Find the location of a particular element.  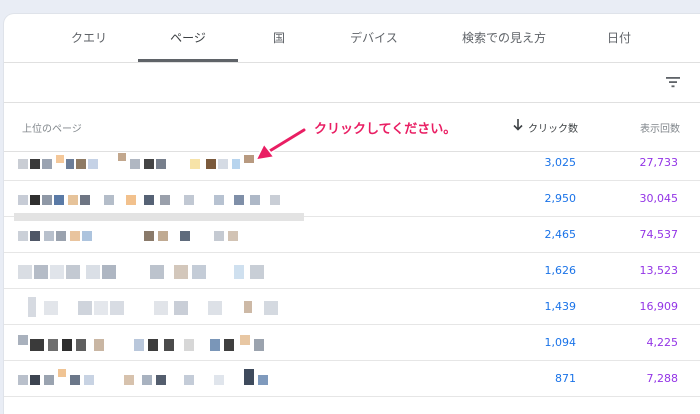

table-row: 1,094 4,225 is located at coordinates (352, 343).